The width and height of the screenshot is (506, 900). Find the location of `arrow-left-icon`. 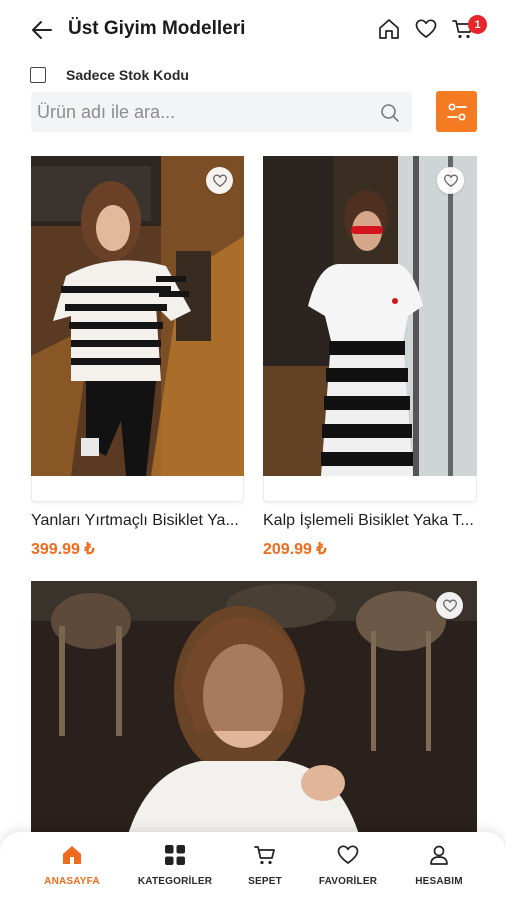

arrow-left-icon is located at coordinates (42, 30).